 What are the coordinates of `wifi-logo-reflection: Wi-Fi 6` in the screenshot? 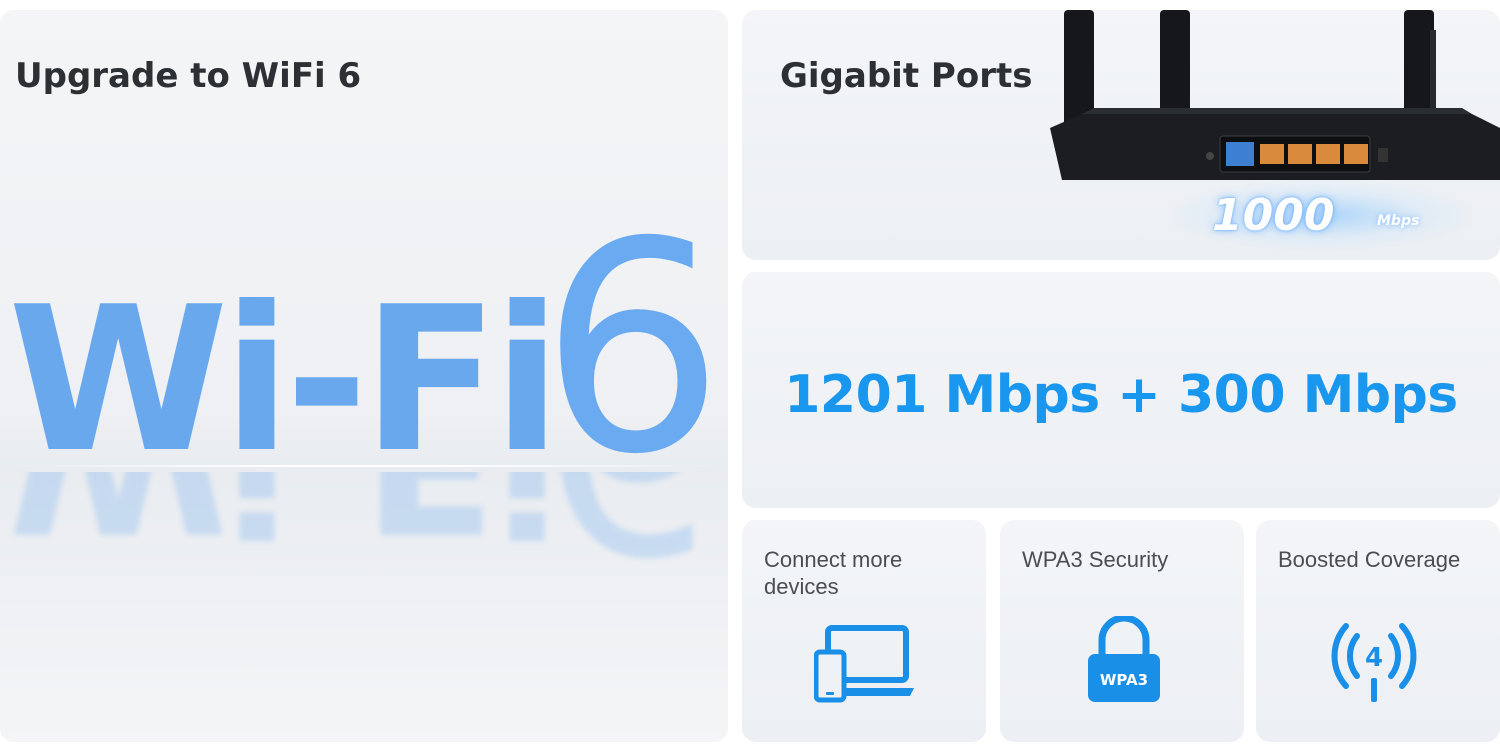 It's located at (364, 532).